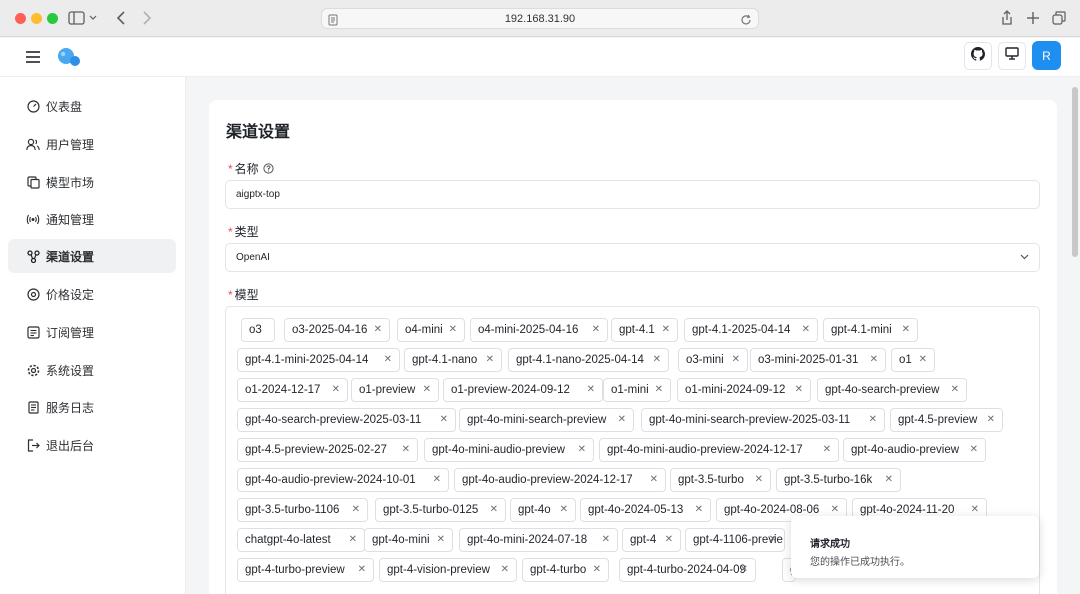 The image size is (1080, 594). Describe the element at coordinates (913, 360) in the screenshot. I see `model-tag: o1 ✕` at that location.